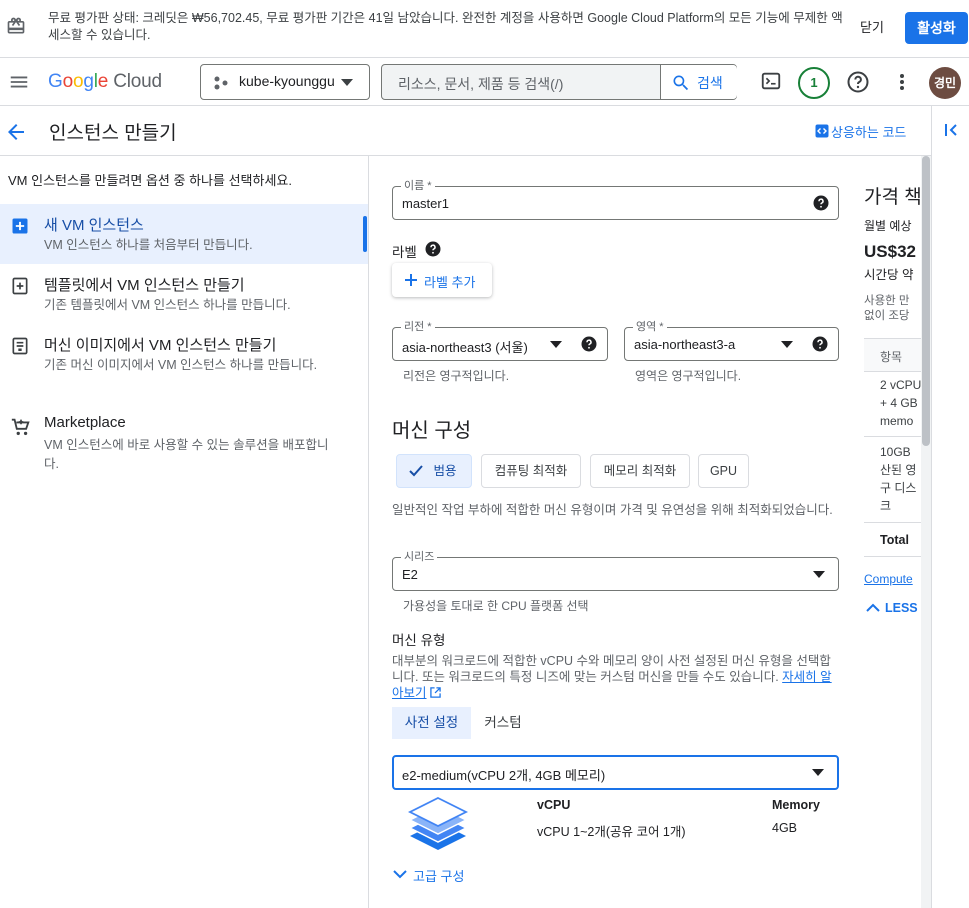  I want to click on page-title: 인스턴스 만들기, so click(113, 133).